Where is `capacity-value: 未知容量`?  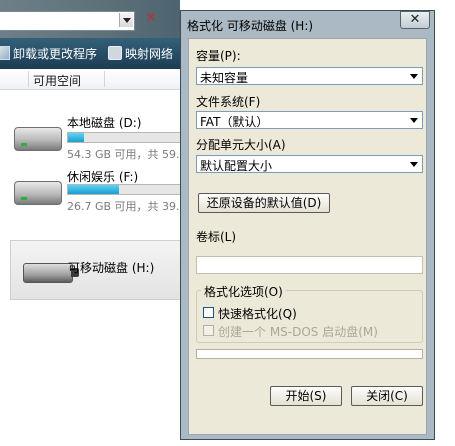
capacity-value: 未知容量 is located at coordinates (224, 78).